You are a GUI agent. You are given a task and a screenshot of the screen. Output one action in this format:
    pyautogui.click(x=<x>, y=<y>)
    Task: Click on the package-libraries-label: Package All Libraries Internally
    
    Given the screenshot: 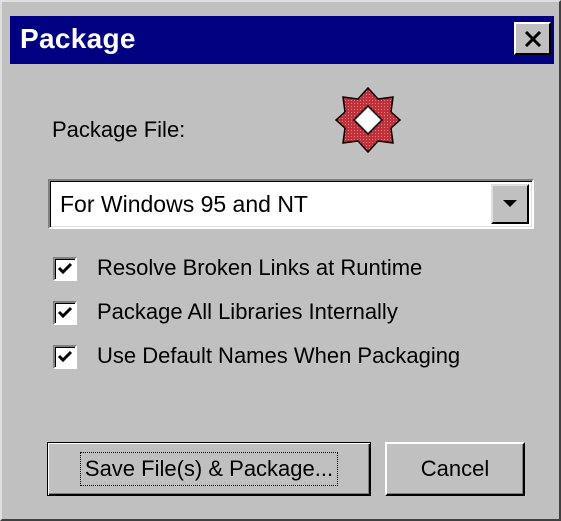 What is the action you would take?
    pyautogui.click(x=247, y=311)
    